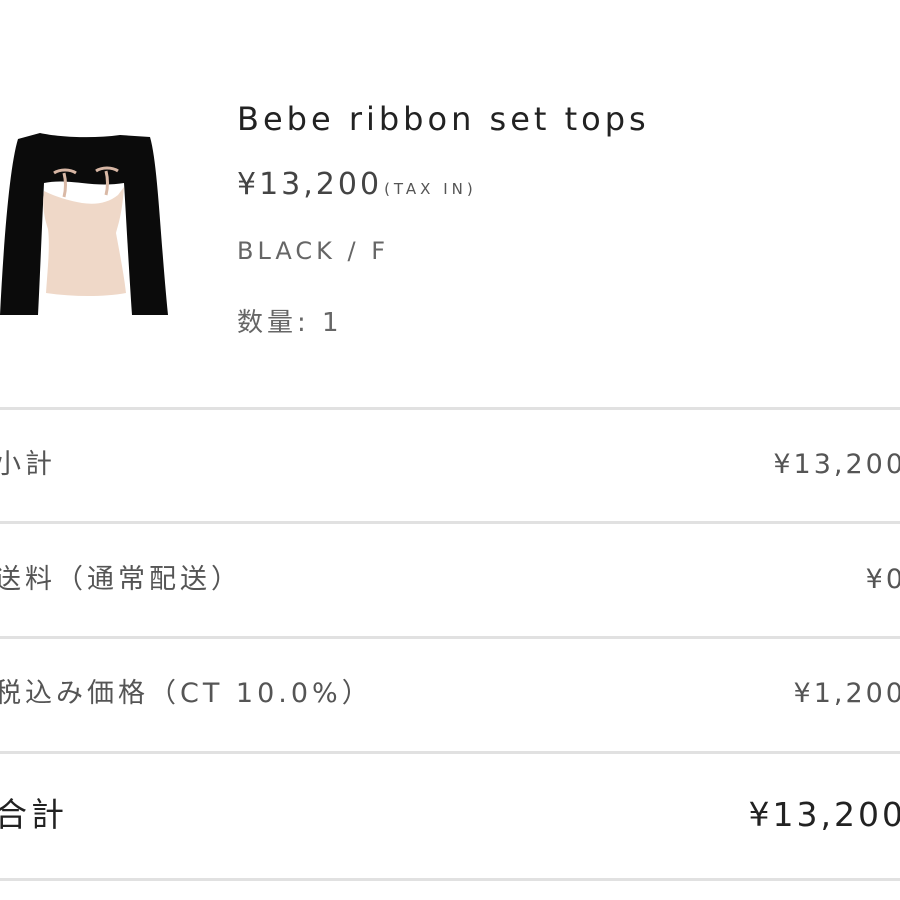 The height and width of the screenshot is (900, 900). I want to click on tax-row: 税込み価格（CT 10.0%） ¥1,200, so click(450, 694).